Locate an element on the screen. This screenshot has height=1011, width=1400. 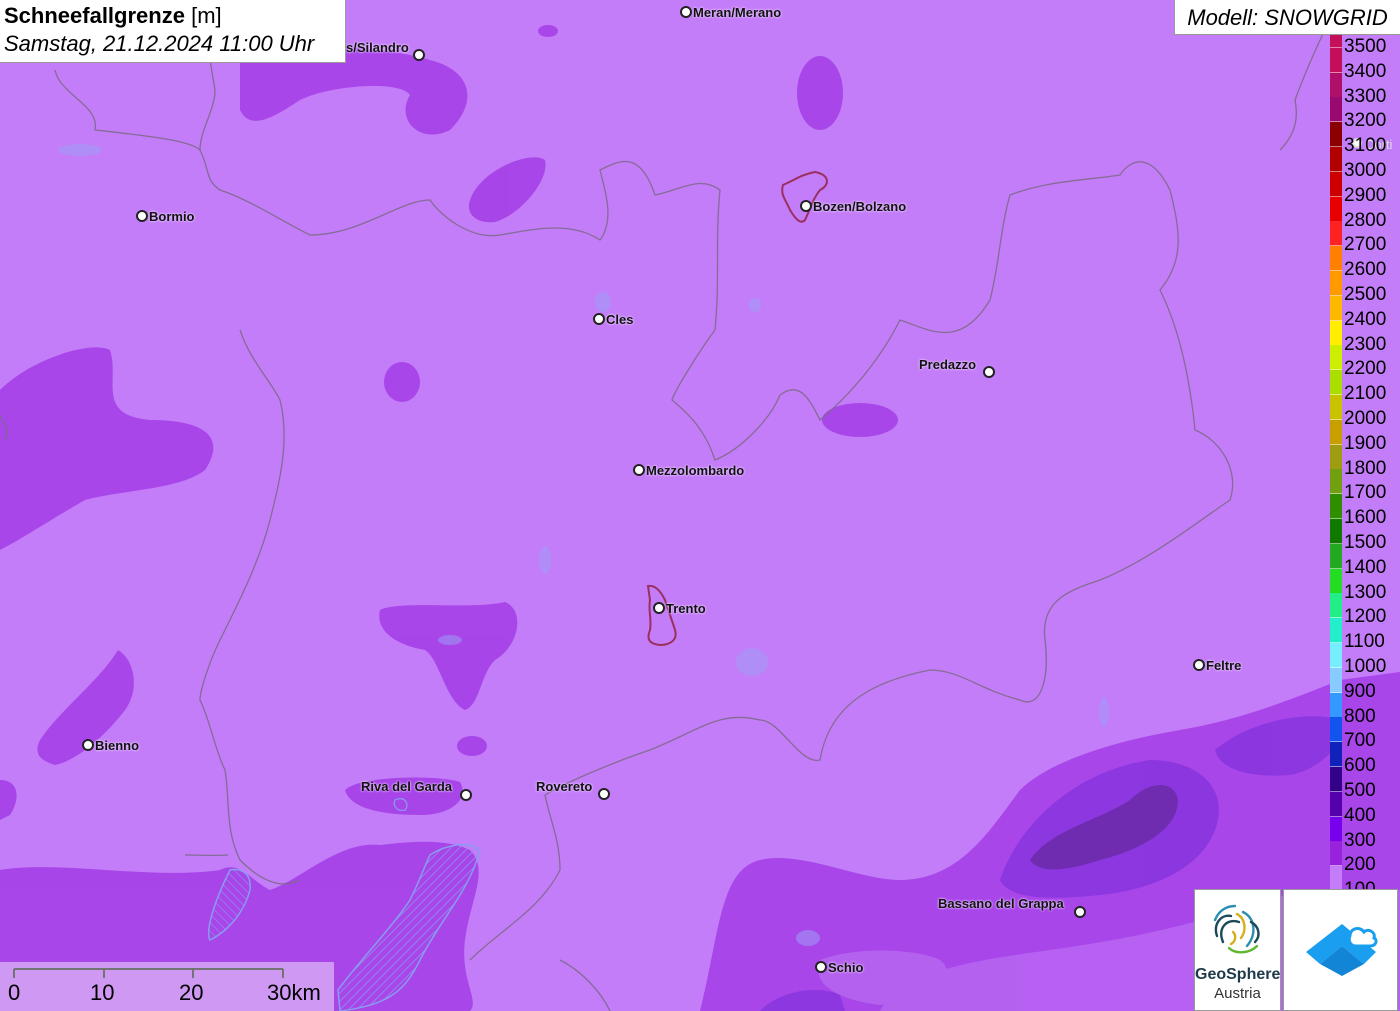
legend-row: 200 is located at coordinates (1364, 858).